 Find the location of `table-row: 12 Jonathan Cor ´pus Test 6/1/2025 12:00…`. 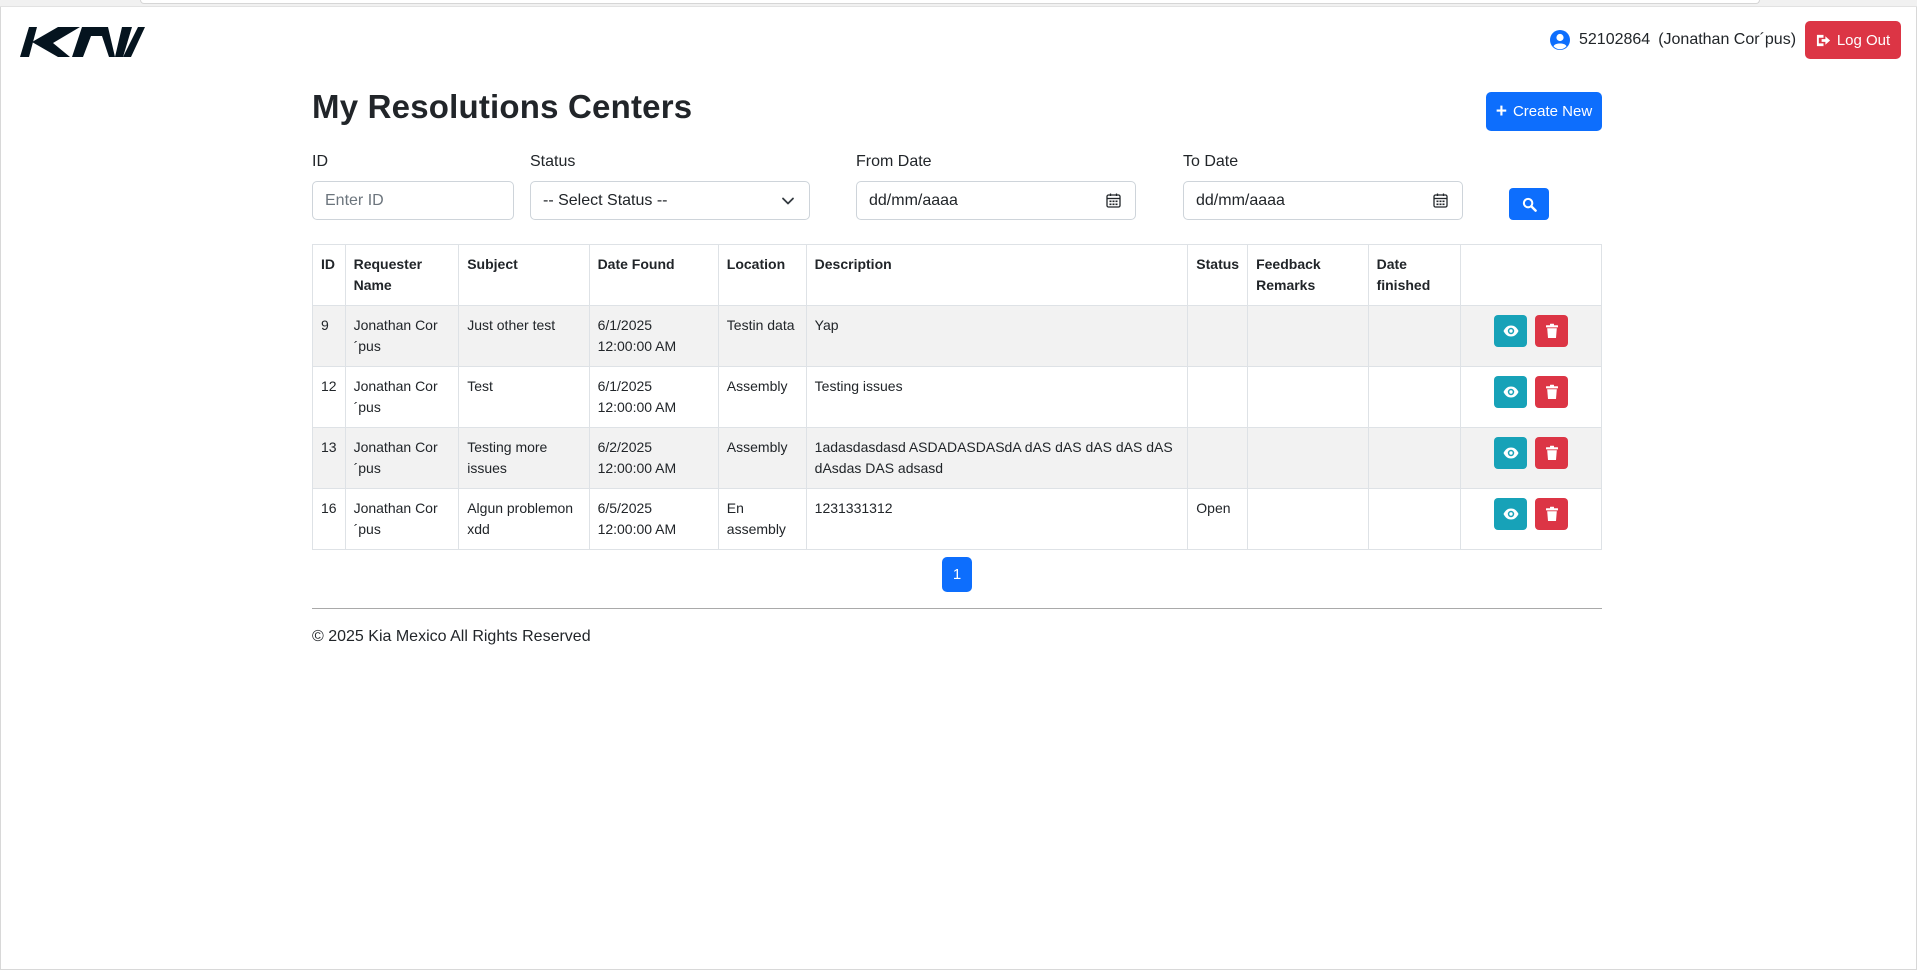

table-row: 12 Jonathan Cor ´pus Test 6/1/2025 12:00… is located at coordinates (957, 397).